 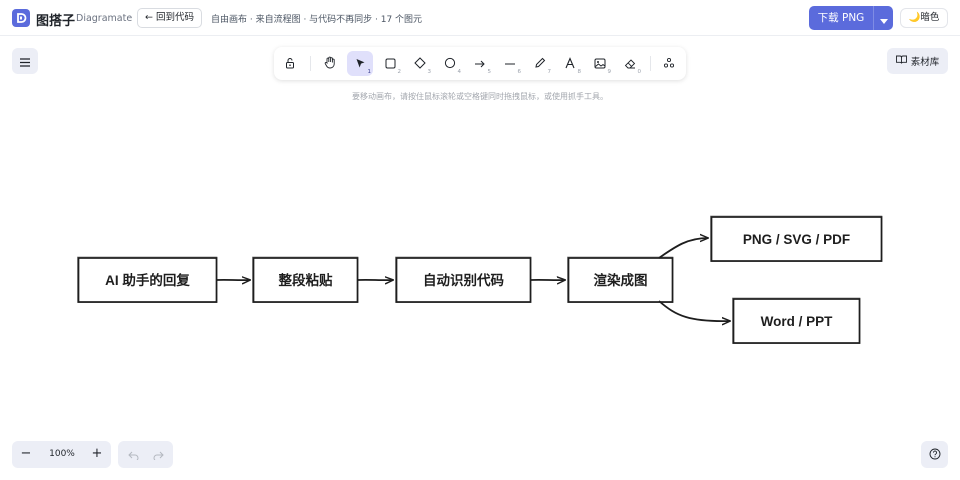 I want to click on canvas-status: 自由画布 · 来自流程图 · 与代码不再同步 · 17 个图元, so click(x=317, y=20).